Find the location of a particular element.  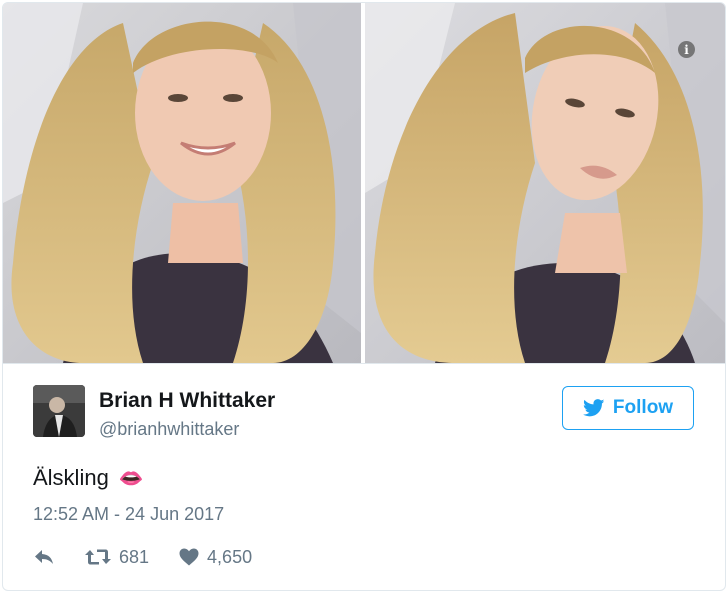

retweet-button: 681 is located at coordinates (117, 557).